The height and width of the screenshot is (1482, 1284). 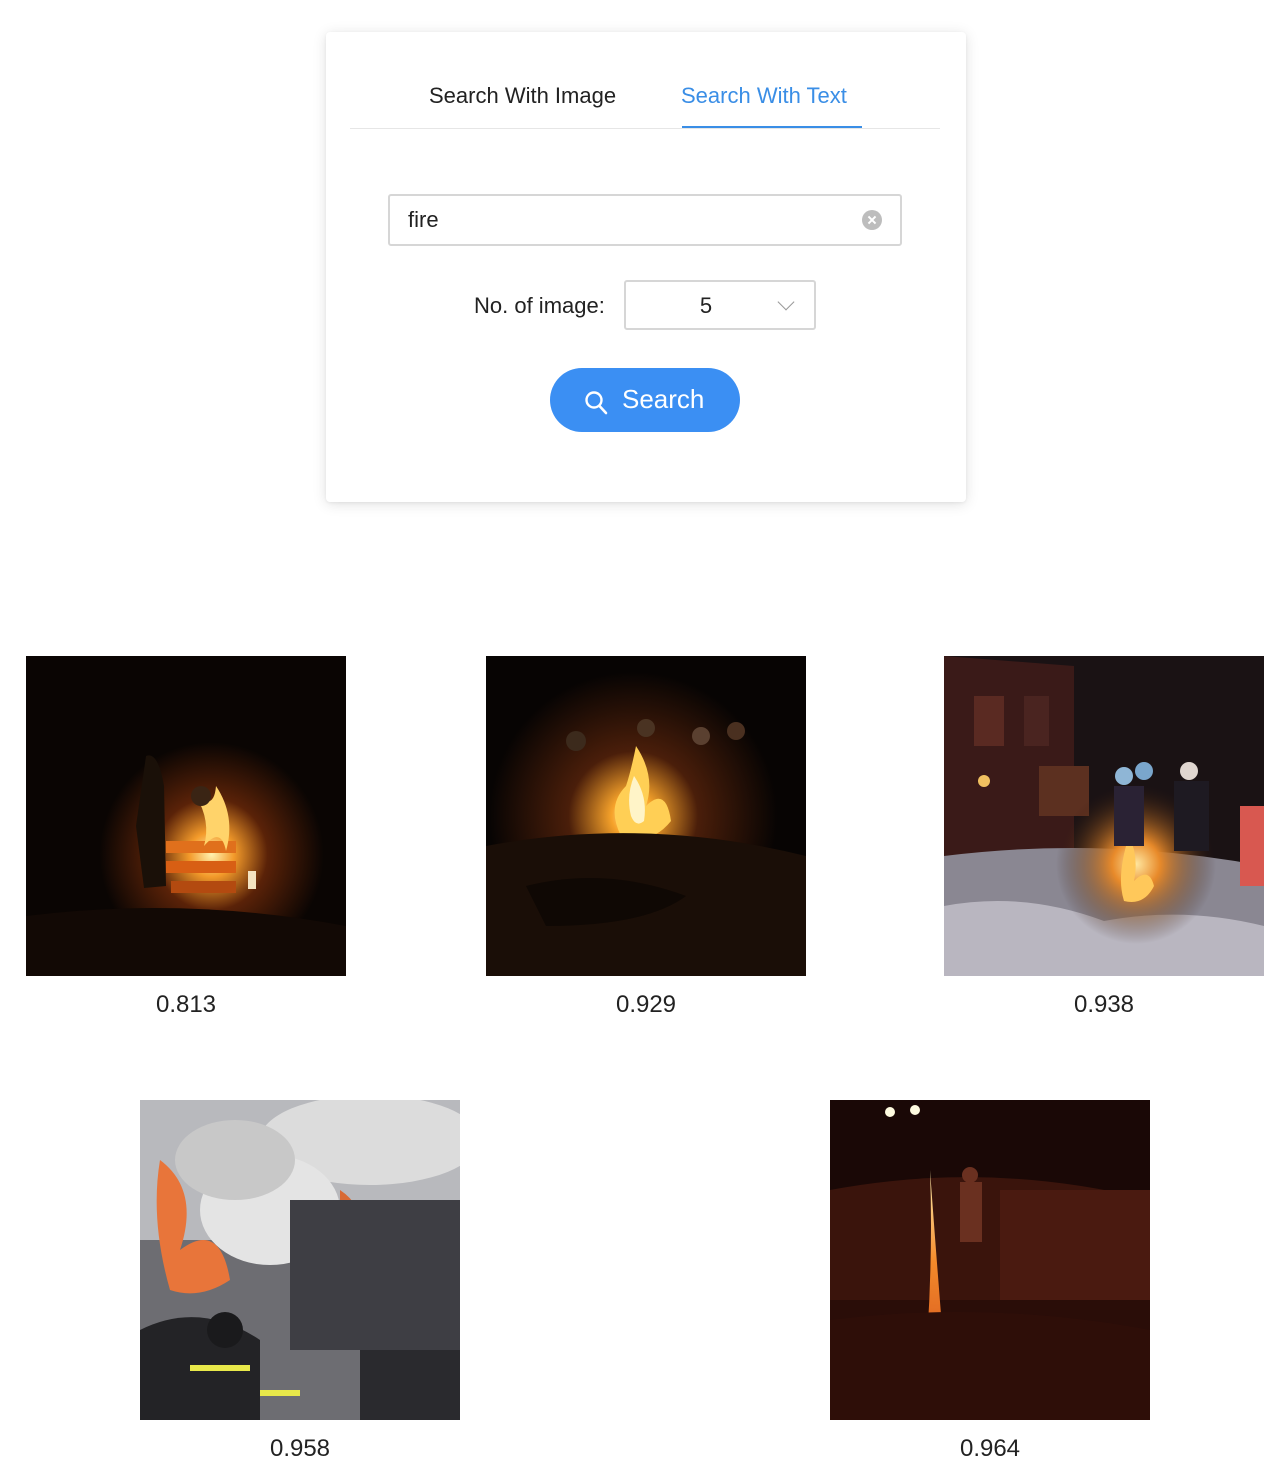 What do you see at coordinates (764, 96) in the screenshot?
I see `tab-search-with-text: Search With Text` at bounding box center [764, 96].